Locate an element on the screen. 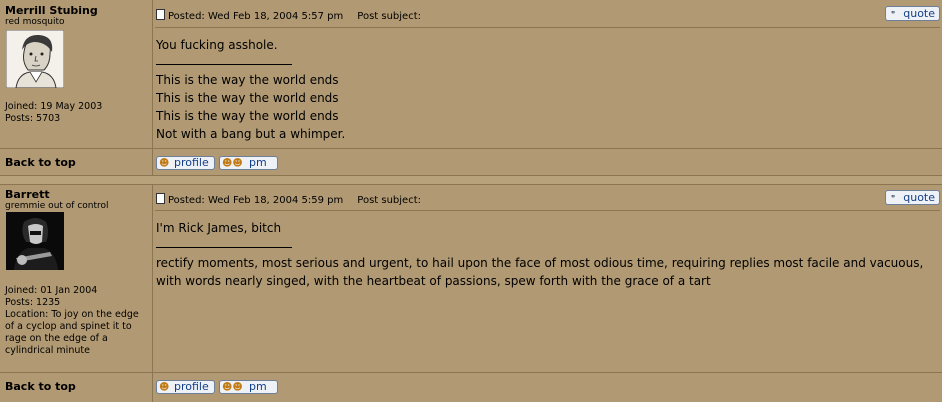 This screenshot has width=942, height=402. signature-line: Not with a bang but a whimper. is located at coordinates (251, 134).